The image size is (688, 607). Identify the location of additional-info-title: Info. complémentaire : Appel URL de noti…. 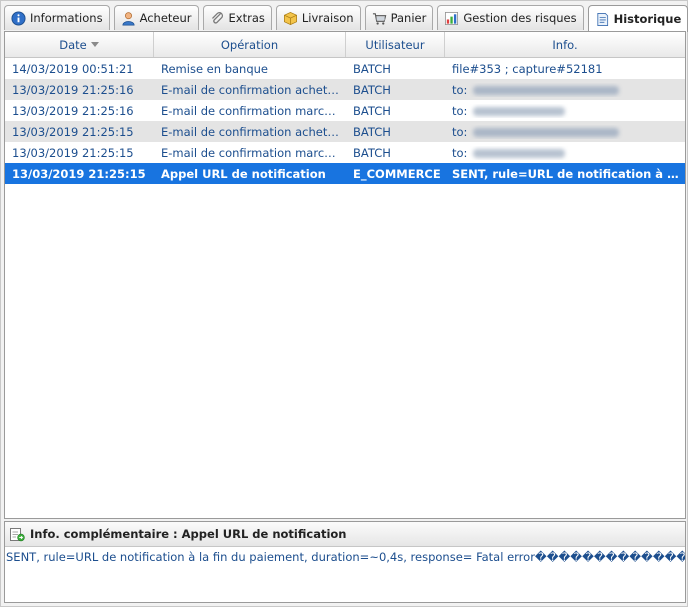
(188, 534).